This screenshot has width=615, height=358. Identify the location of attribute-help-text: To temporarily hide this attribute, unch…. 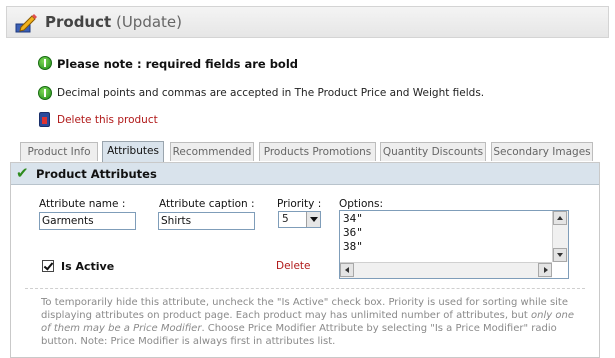
(313, 322).